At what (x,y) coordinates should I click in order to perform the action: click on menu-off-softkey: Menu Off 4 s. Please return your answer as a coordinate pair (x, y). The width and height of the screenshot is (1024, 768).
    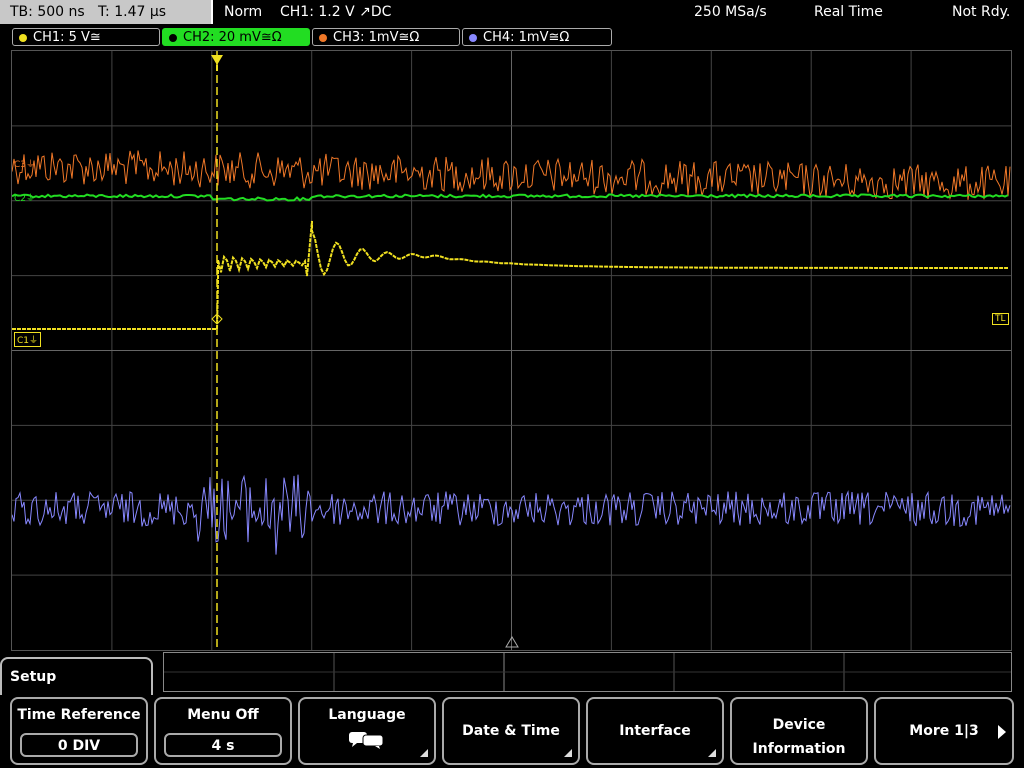
    Looking at the image, I should click on (223, 731).